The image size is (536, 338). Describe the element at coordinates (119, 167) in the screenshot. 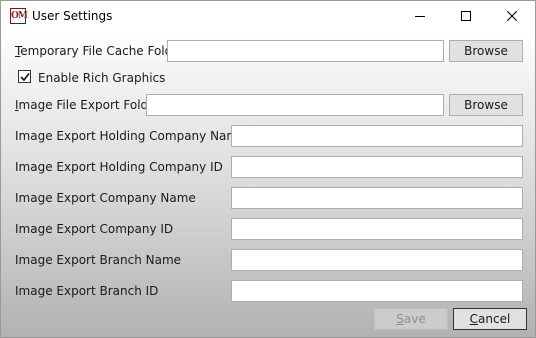

I see `holding-company-id-label: Image Export Holding Company ID` at that location.